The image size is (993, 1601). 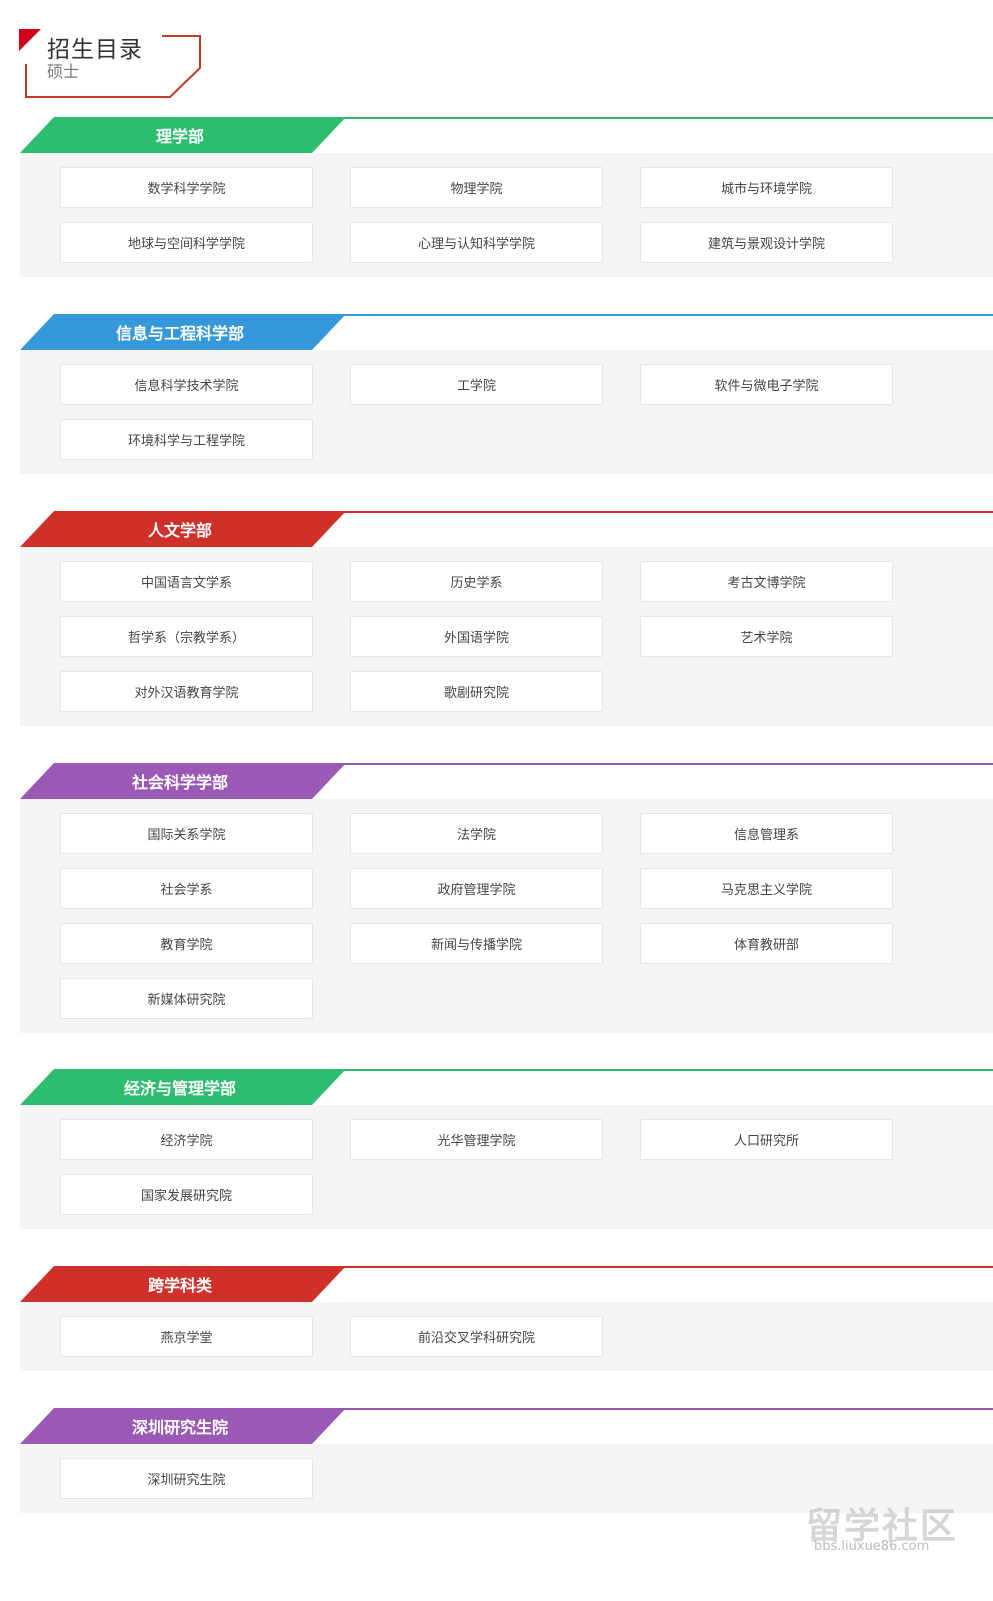 I want to click on school-link: 数学科学学院, so click(x=186, y=187).